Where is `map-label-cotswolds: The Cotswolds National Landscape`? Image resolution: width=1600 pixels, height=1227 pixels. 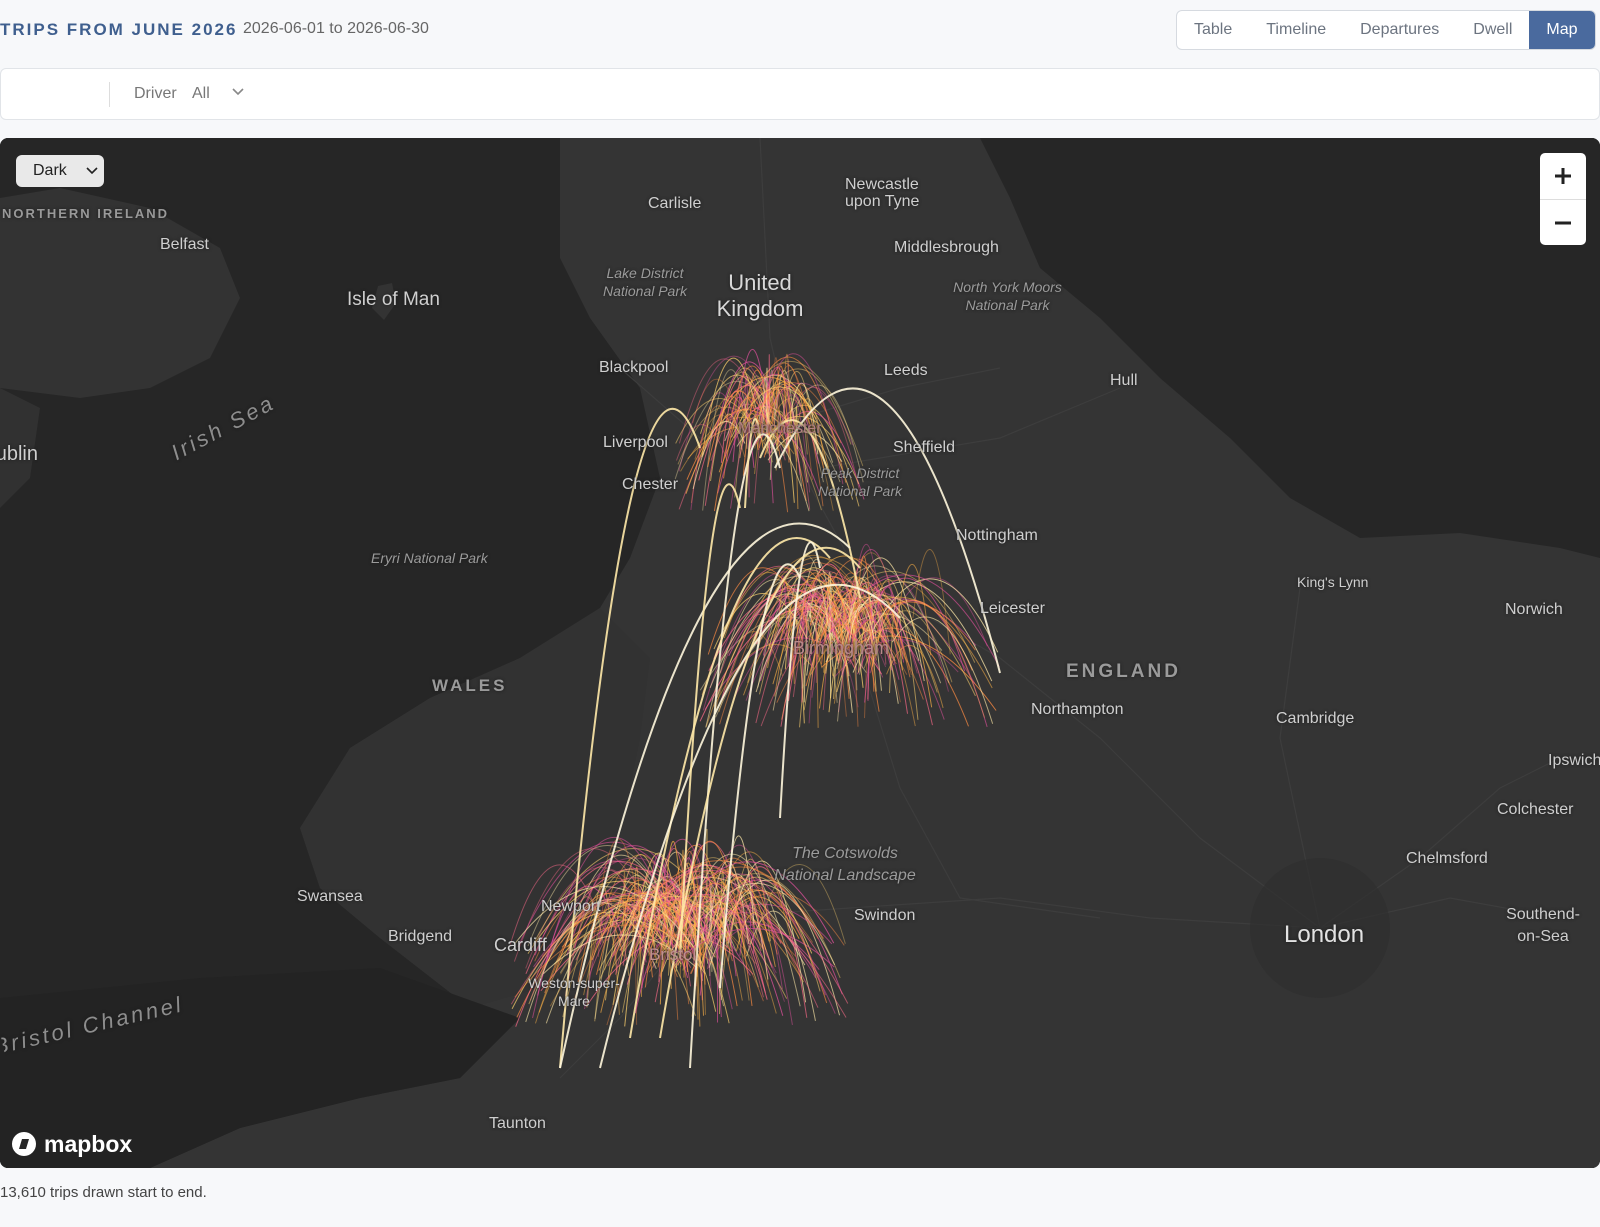
map-label-cotswolds: The Cotswolds National Landscape is located at coordinates (845, 864).